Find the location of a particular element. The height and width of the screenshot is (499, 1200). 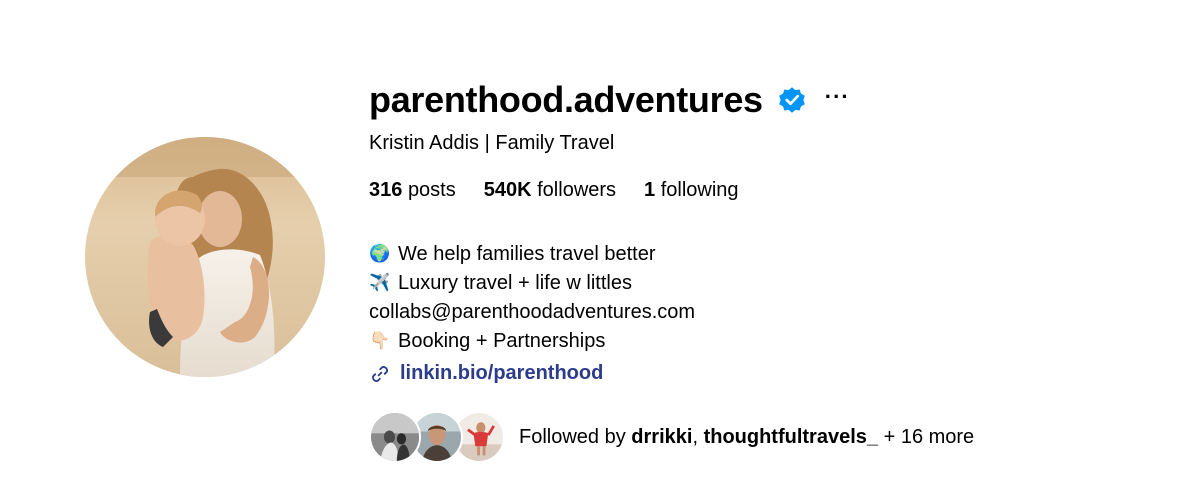

posts-stat: 316 posts is located at coordinates (412, 190).